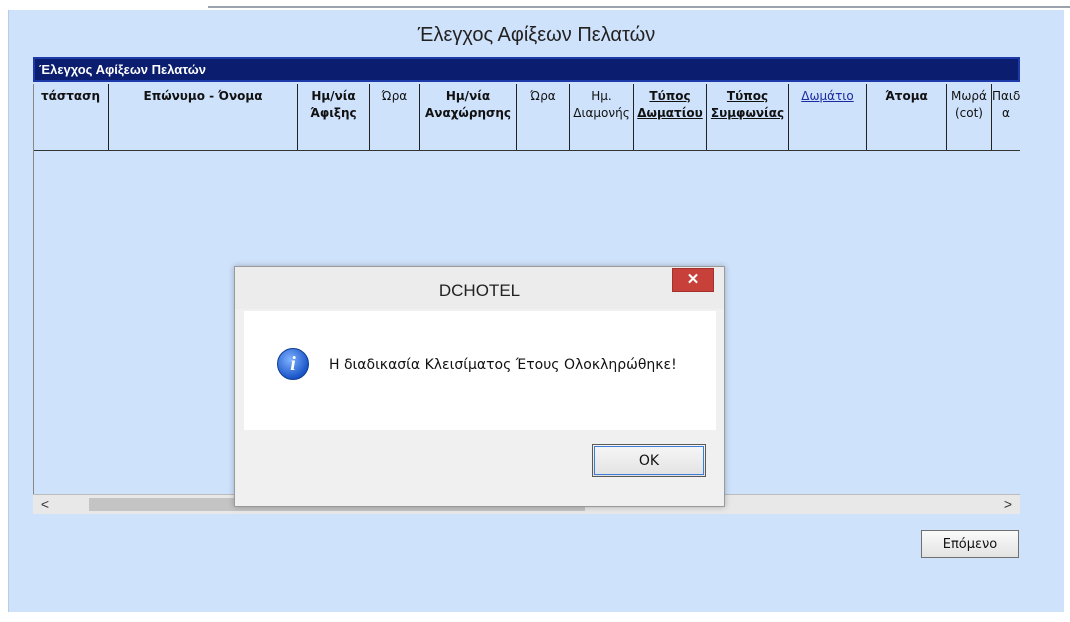 This screenshot has height=622, width=1070. I want to click on column-header-agreement-type: Τύπος Συμφωνίας, so click(748, 117).